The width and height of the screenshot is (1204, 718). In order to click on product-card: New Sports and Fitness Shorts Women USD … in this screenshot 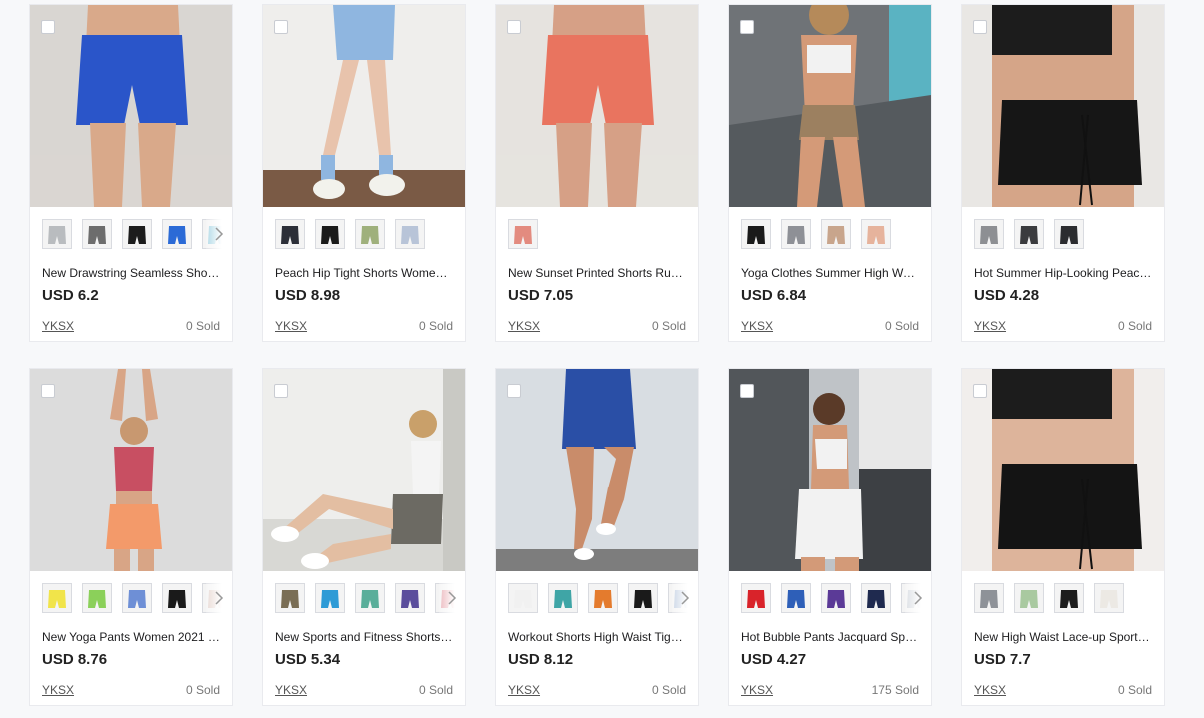, I will do `click(364, 537)`.